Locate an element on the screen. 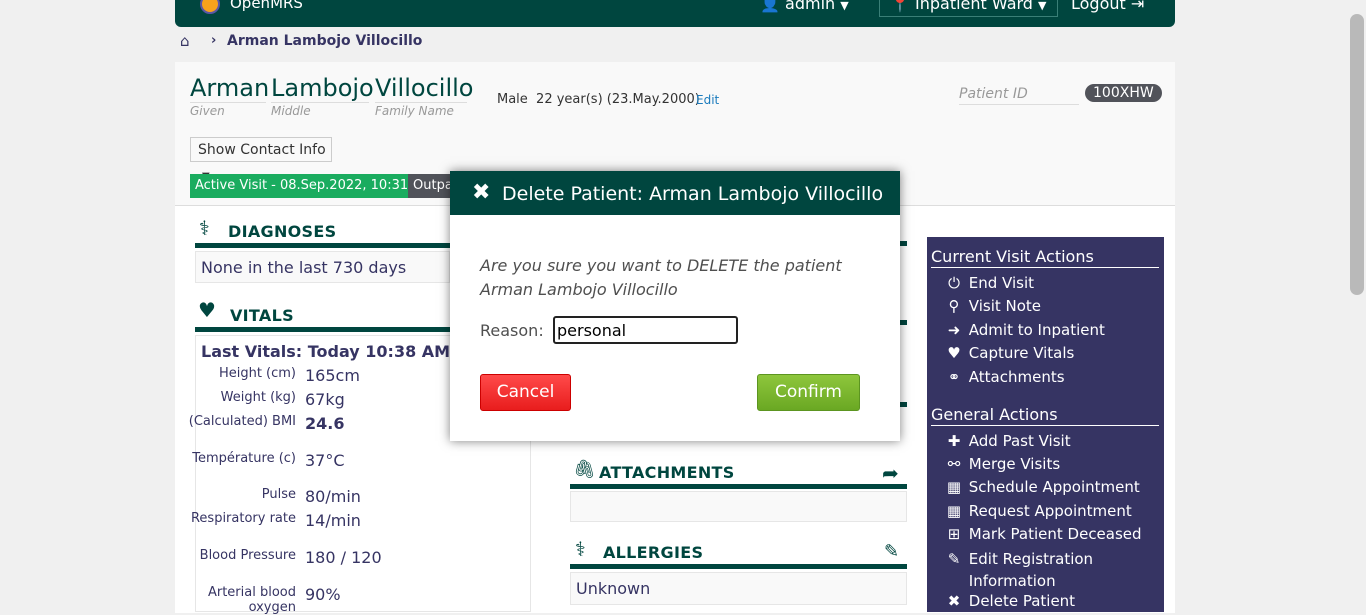 The image size is (1366, 615). dialog-title: Delete Patient: Arman Lambojo Villocillo is located at coordinates (693, 194).